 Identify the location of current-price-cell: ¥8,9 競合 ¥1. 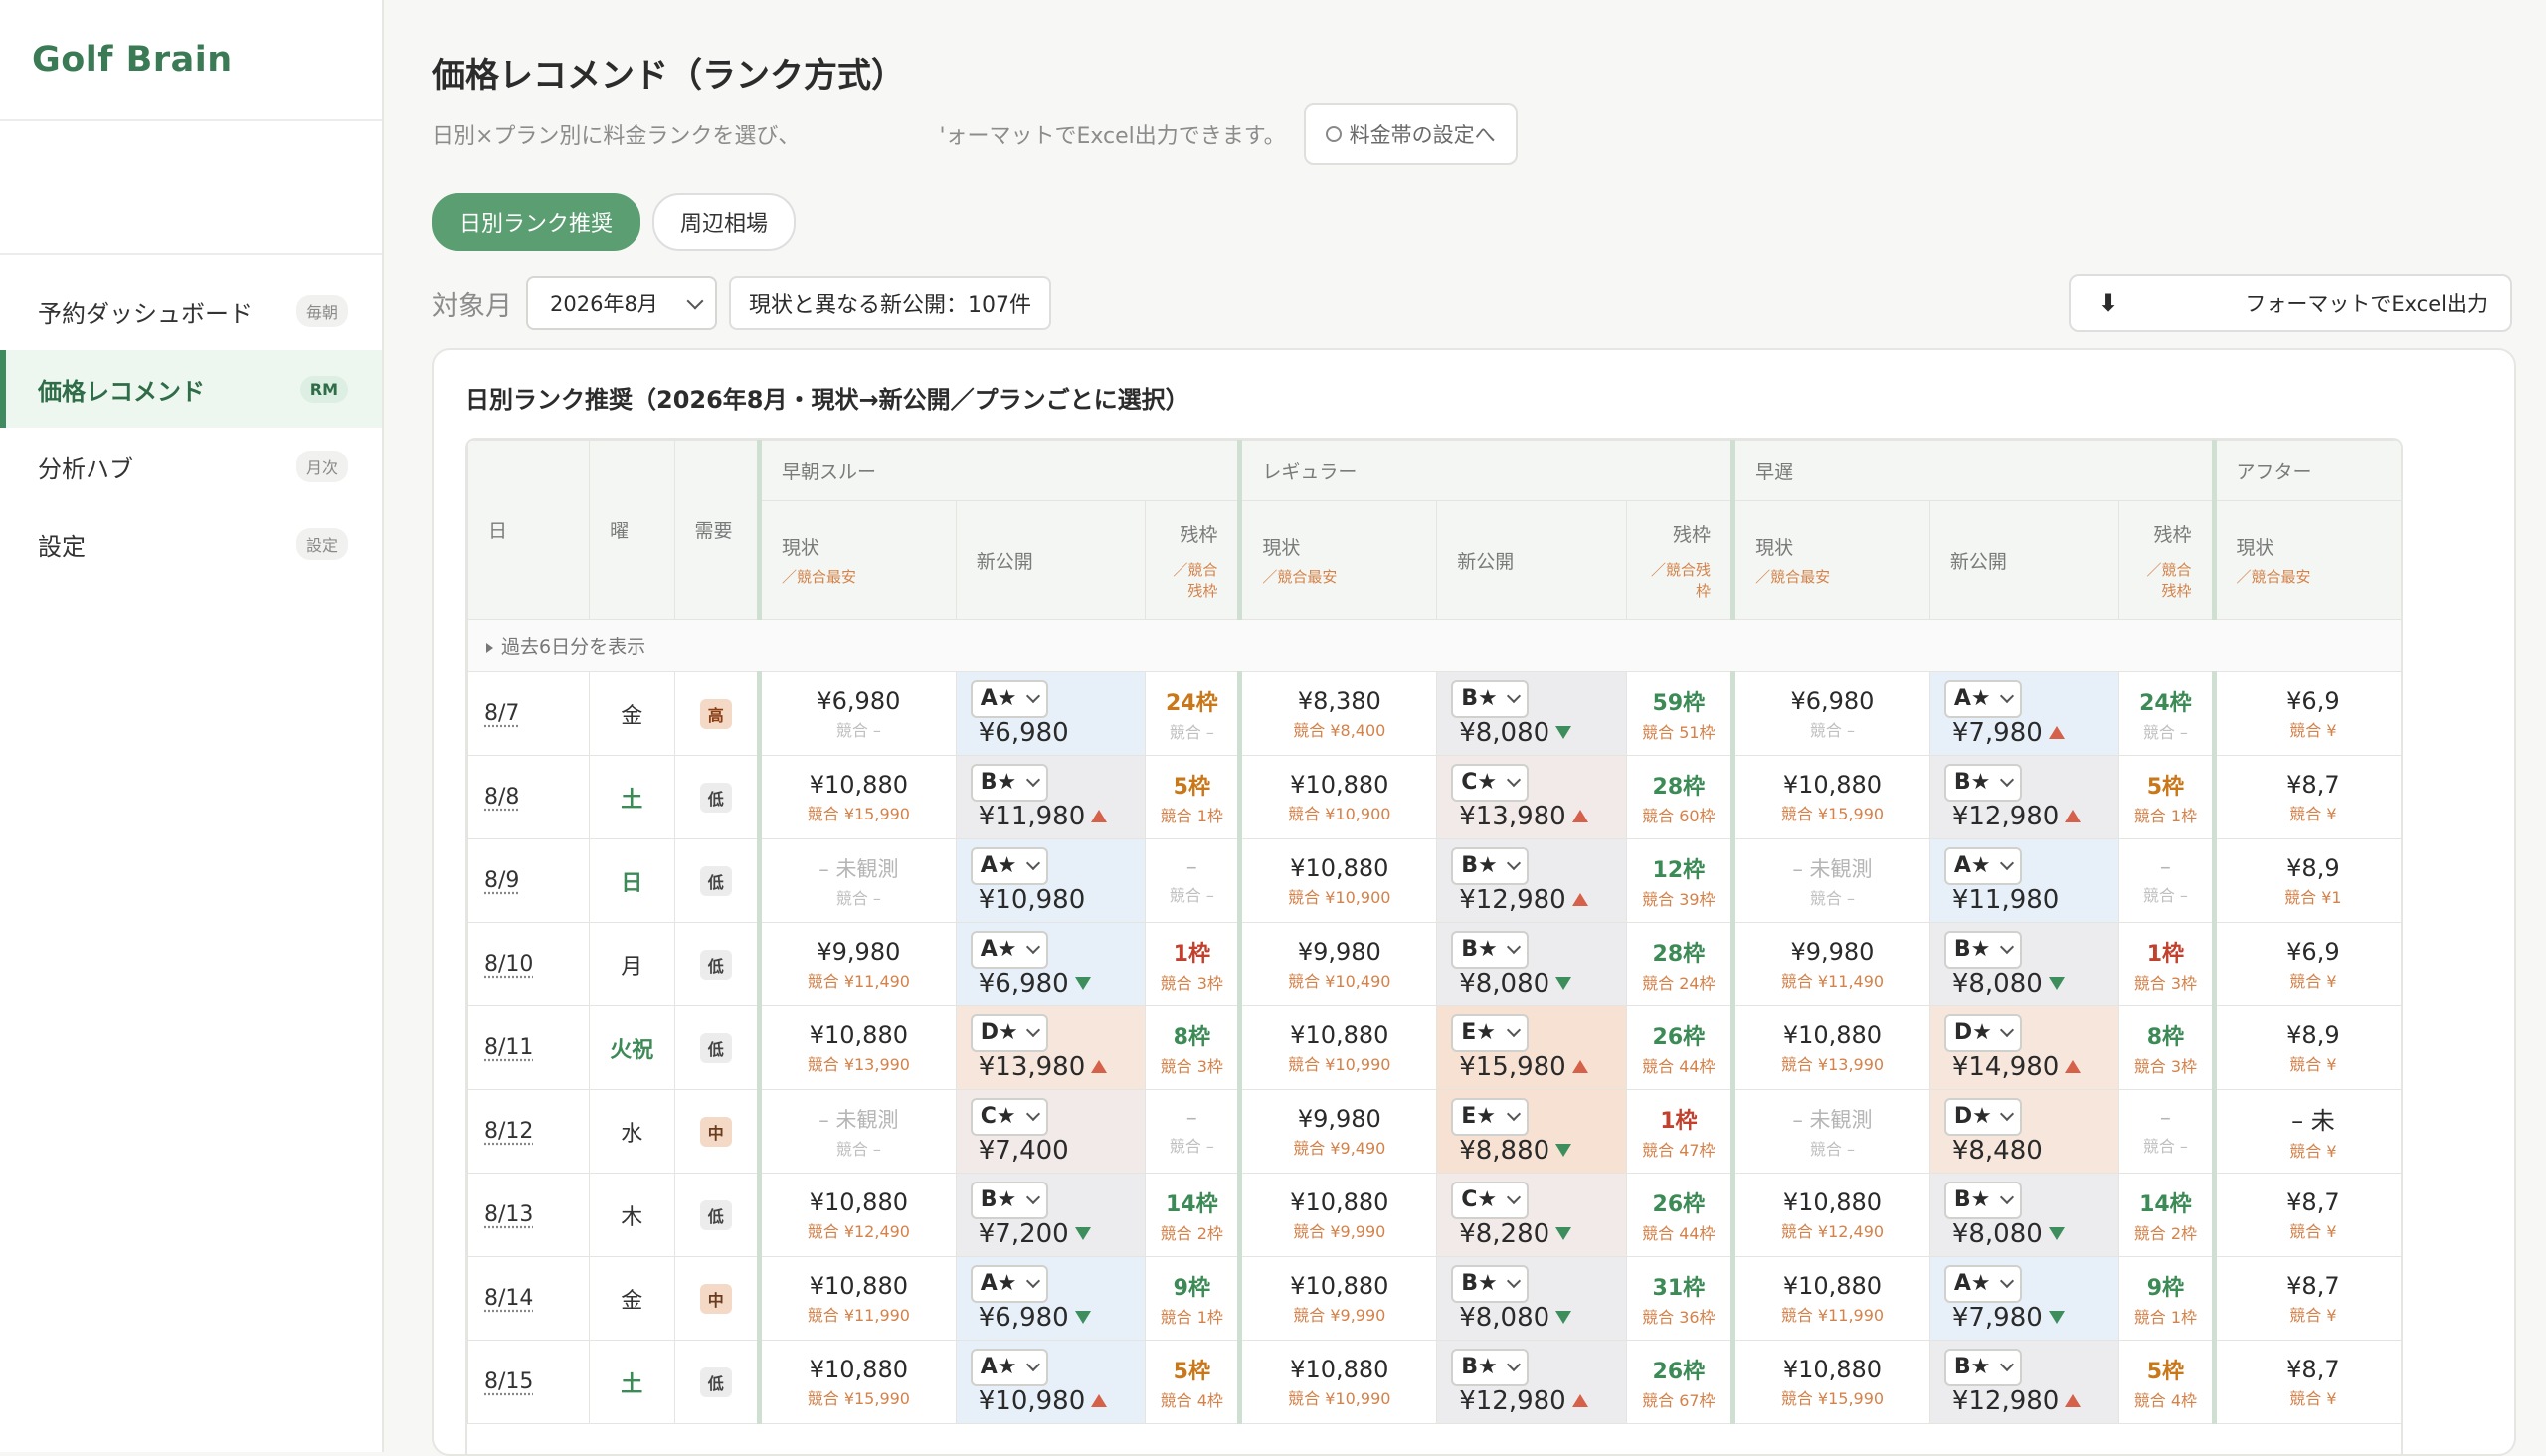
(2306, 880).